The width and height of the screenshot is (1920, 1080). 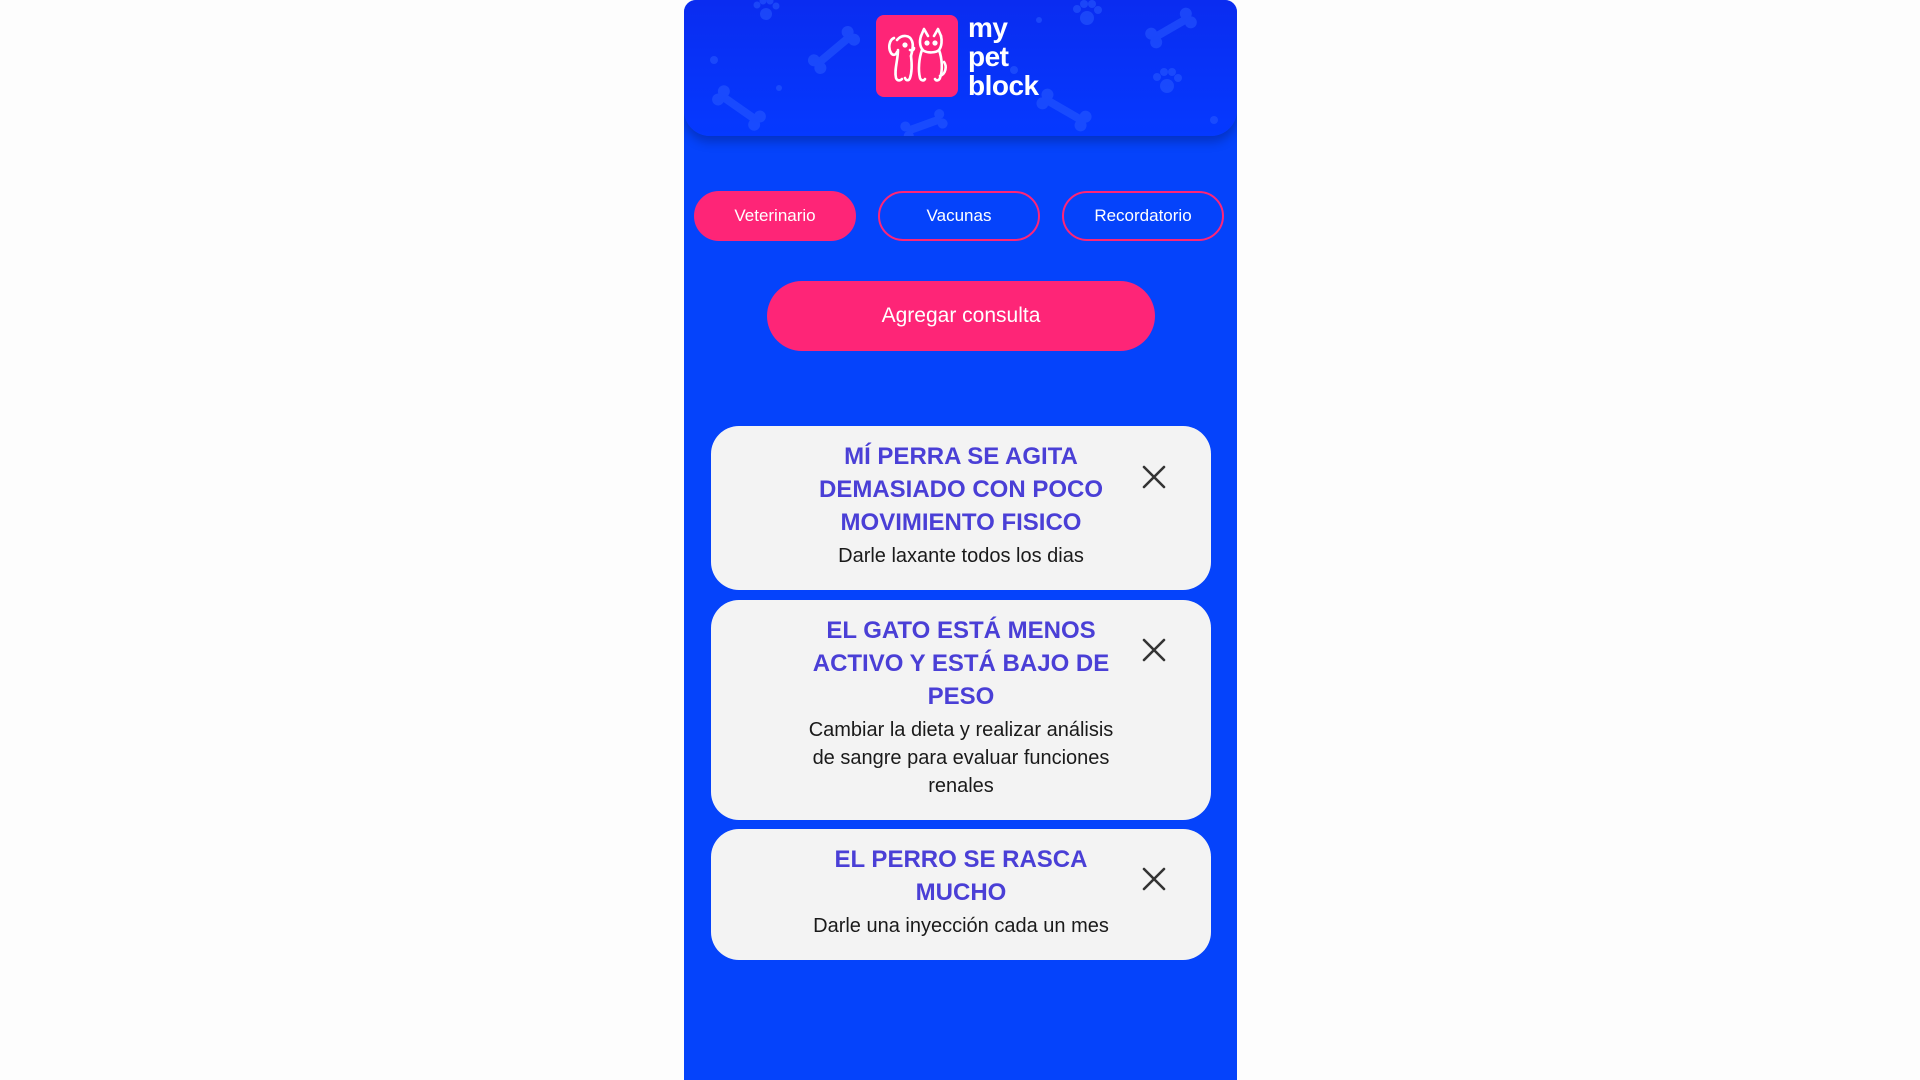 I want to click on dog-cat-logo-icon, so click(x=917, y=56).